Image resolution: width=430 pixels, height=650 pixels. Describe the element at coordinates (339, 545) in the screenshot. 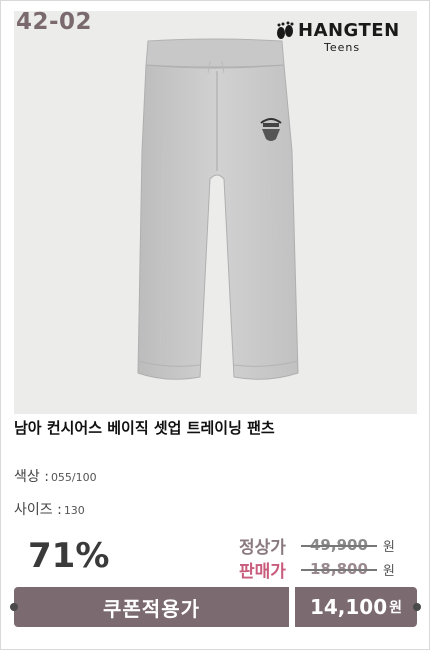

I see `regular-price: 49,900` at that location.